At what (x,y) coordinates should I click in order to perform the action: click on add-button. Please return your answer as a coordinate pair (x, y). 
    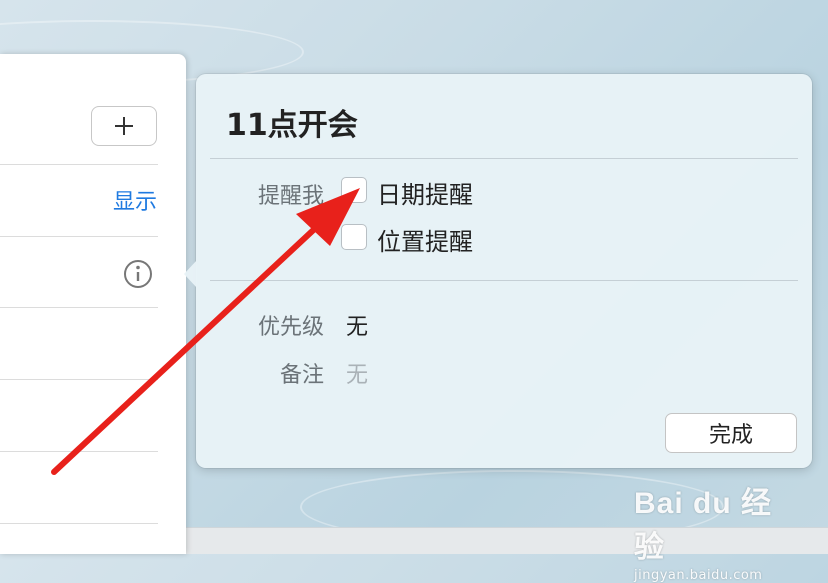
    Looking at the image, I should click on (124, 126).